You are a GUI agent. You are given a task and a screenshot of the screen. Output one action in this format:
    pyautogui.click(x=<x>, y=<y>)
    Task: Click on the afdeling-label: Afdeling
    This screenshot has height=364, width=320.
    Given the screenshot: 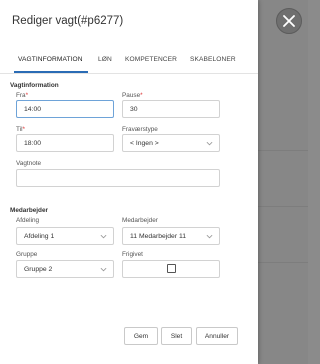 What is the action you would take?
    pyautogui.click(x=28, y=220)
    